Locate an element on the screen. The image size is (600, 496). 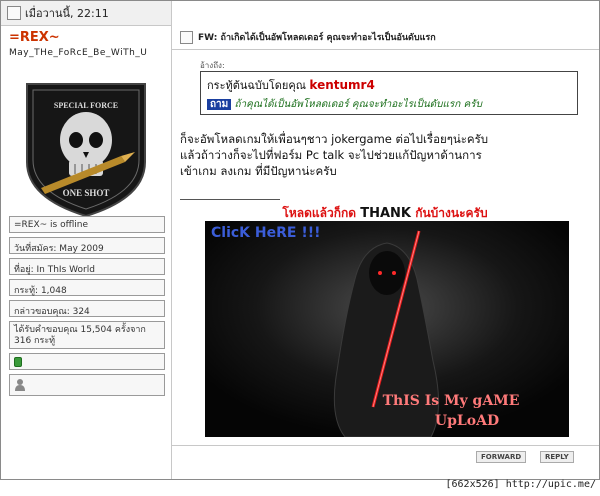
post-icon is located at coordinates (14, 13).